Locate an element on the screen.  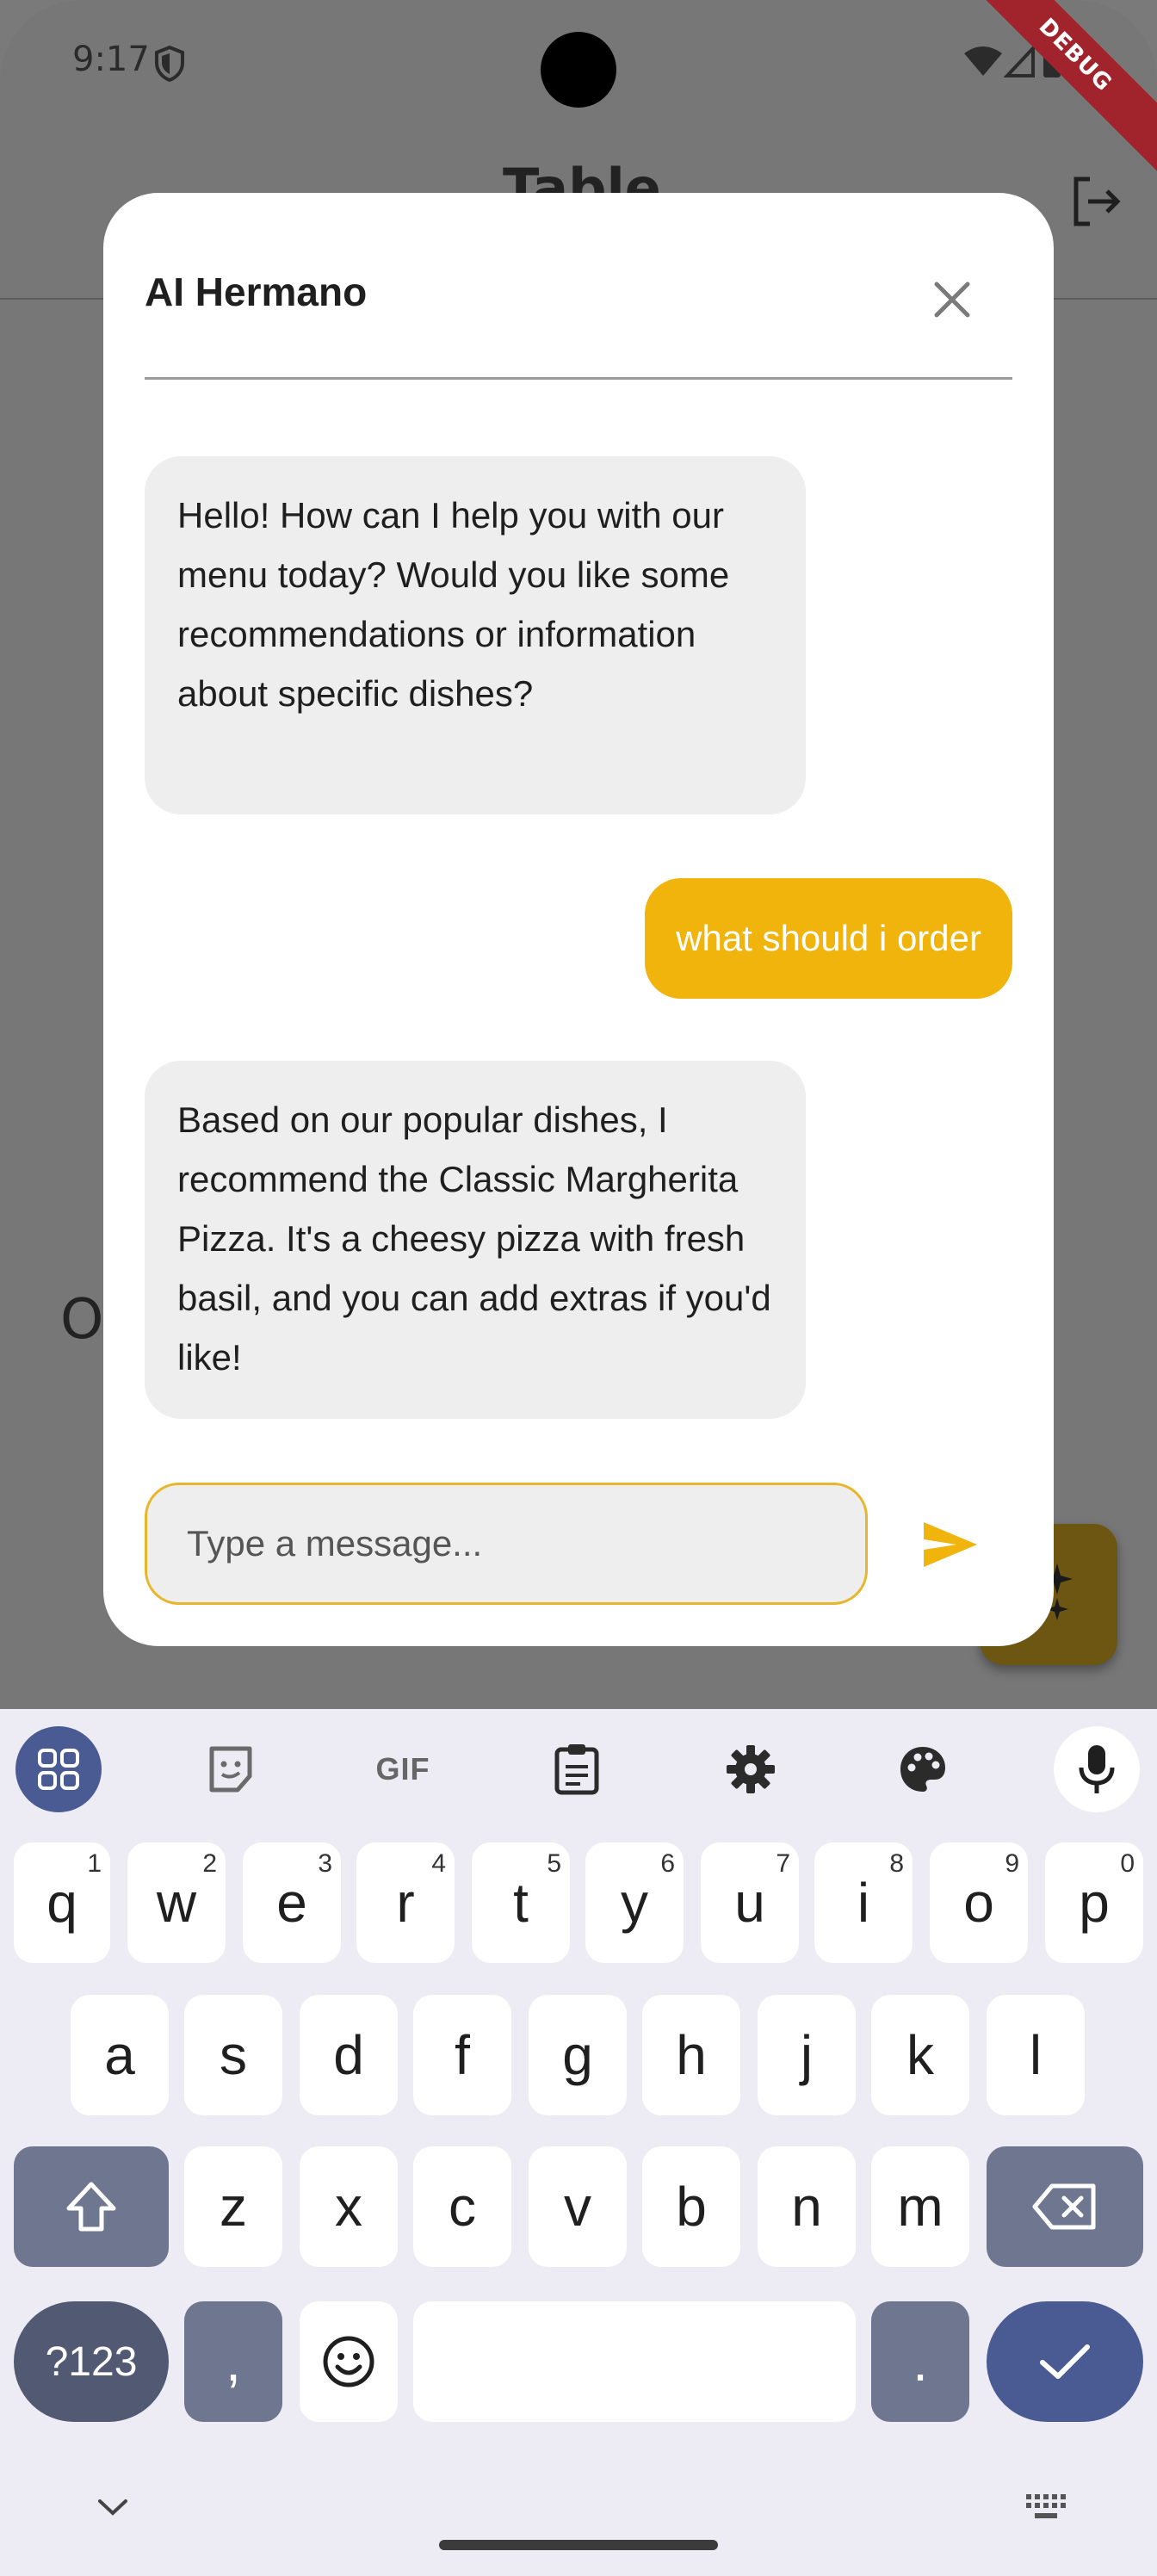
key-hint: 0 is located at coordinates (1128, 1863).